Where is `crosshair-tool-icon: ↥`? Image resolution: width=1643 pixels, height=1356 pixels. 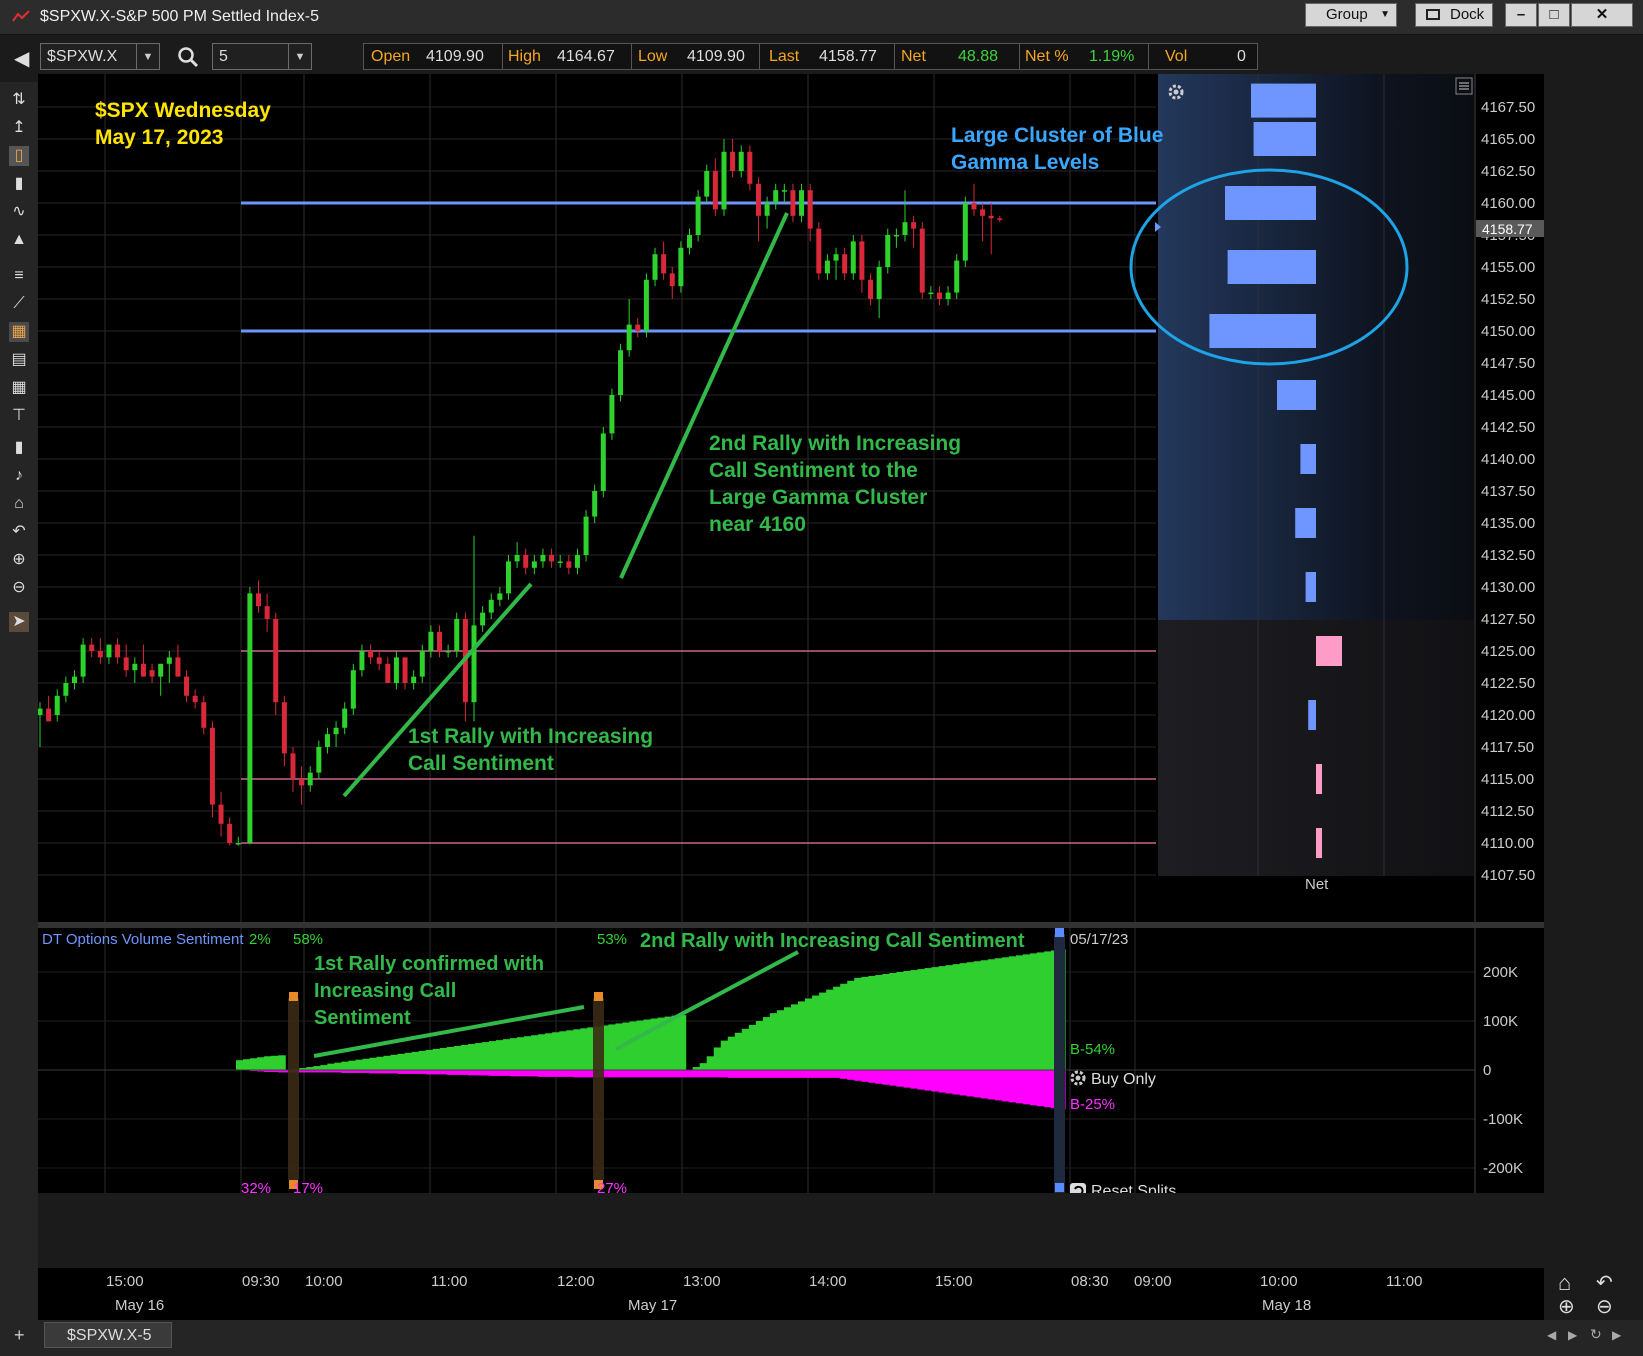
crosshair-tool-icon: ↥ is located at coordinates (19, 128).